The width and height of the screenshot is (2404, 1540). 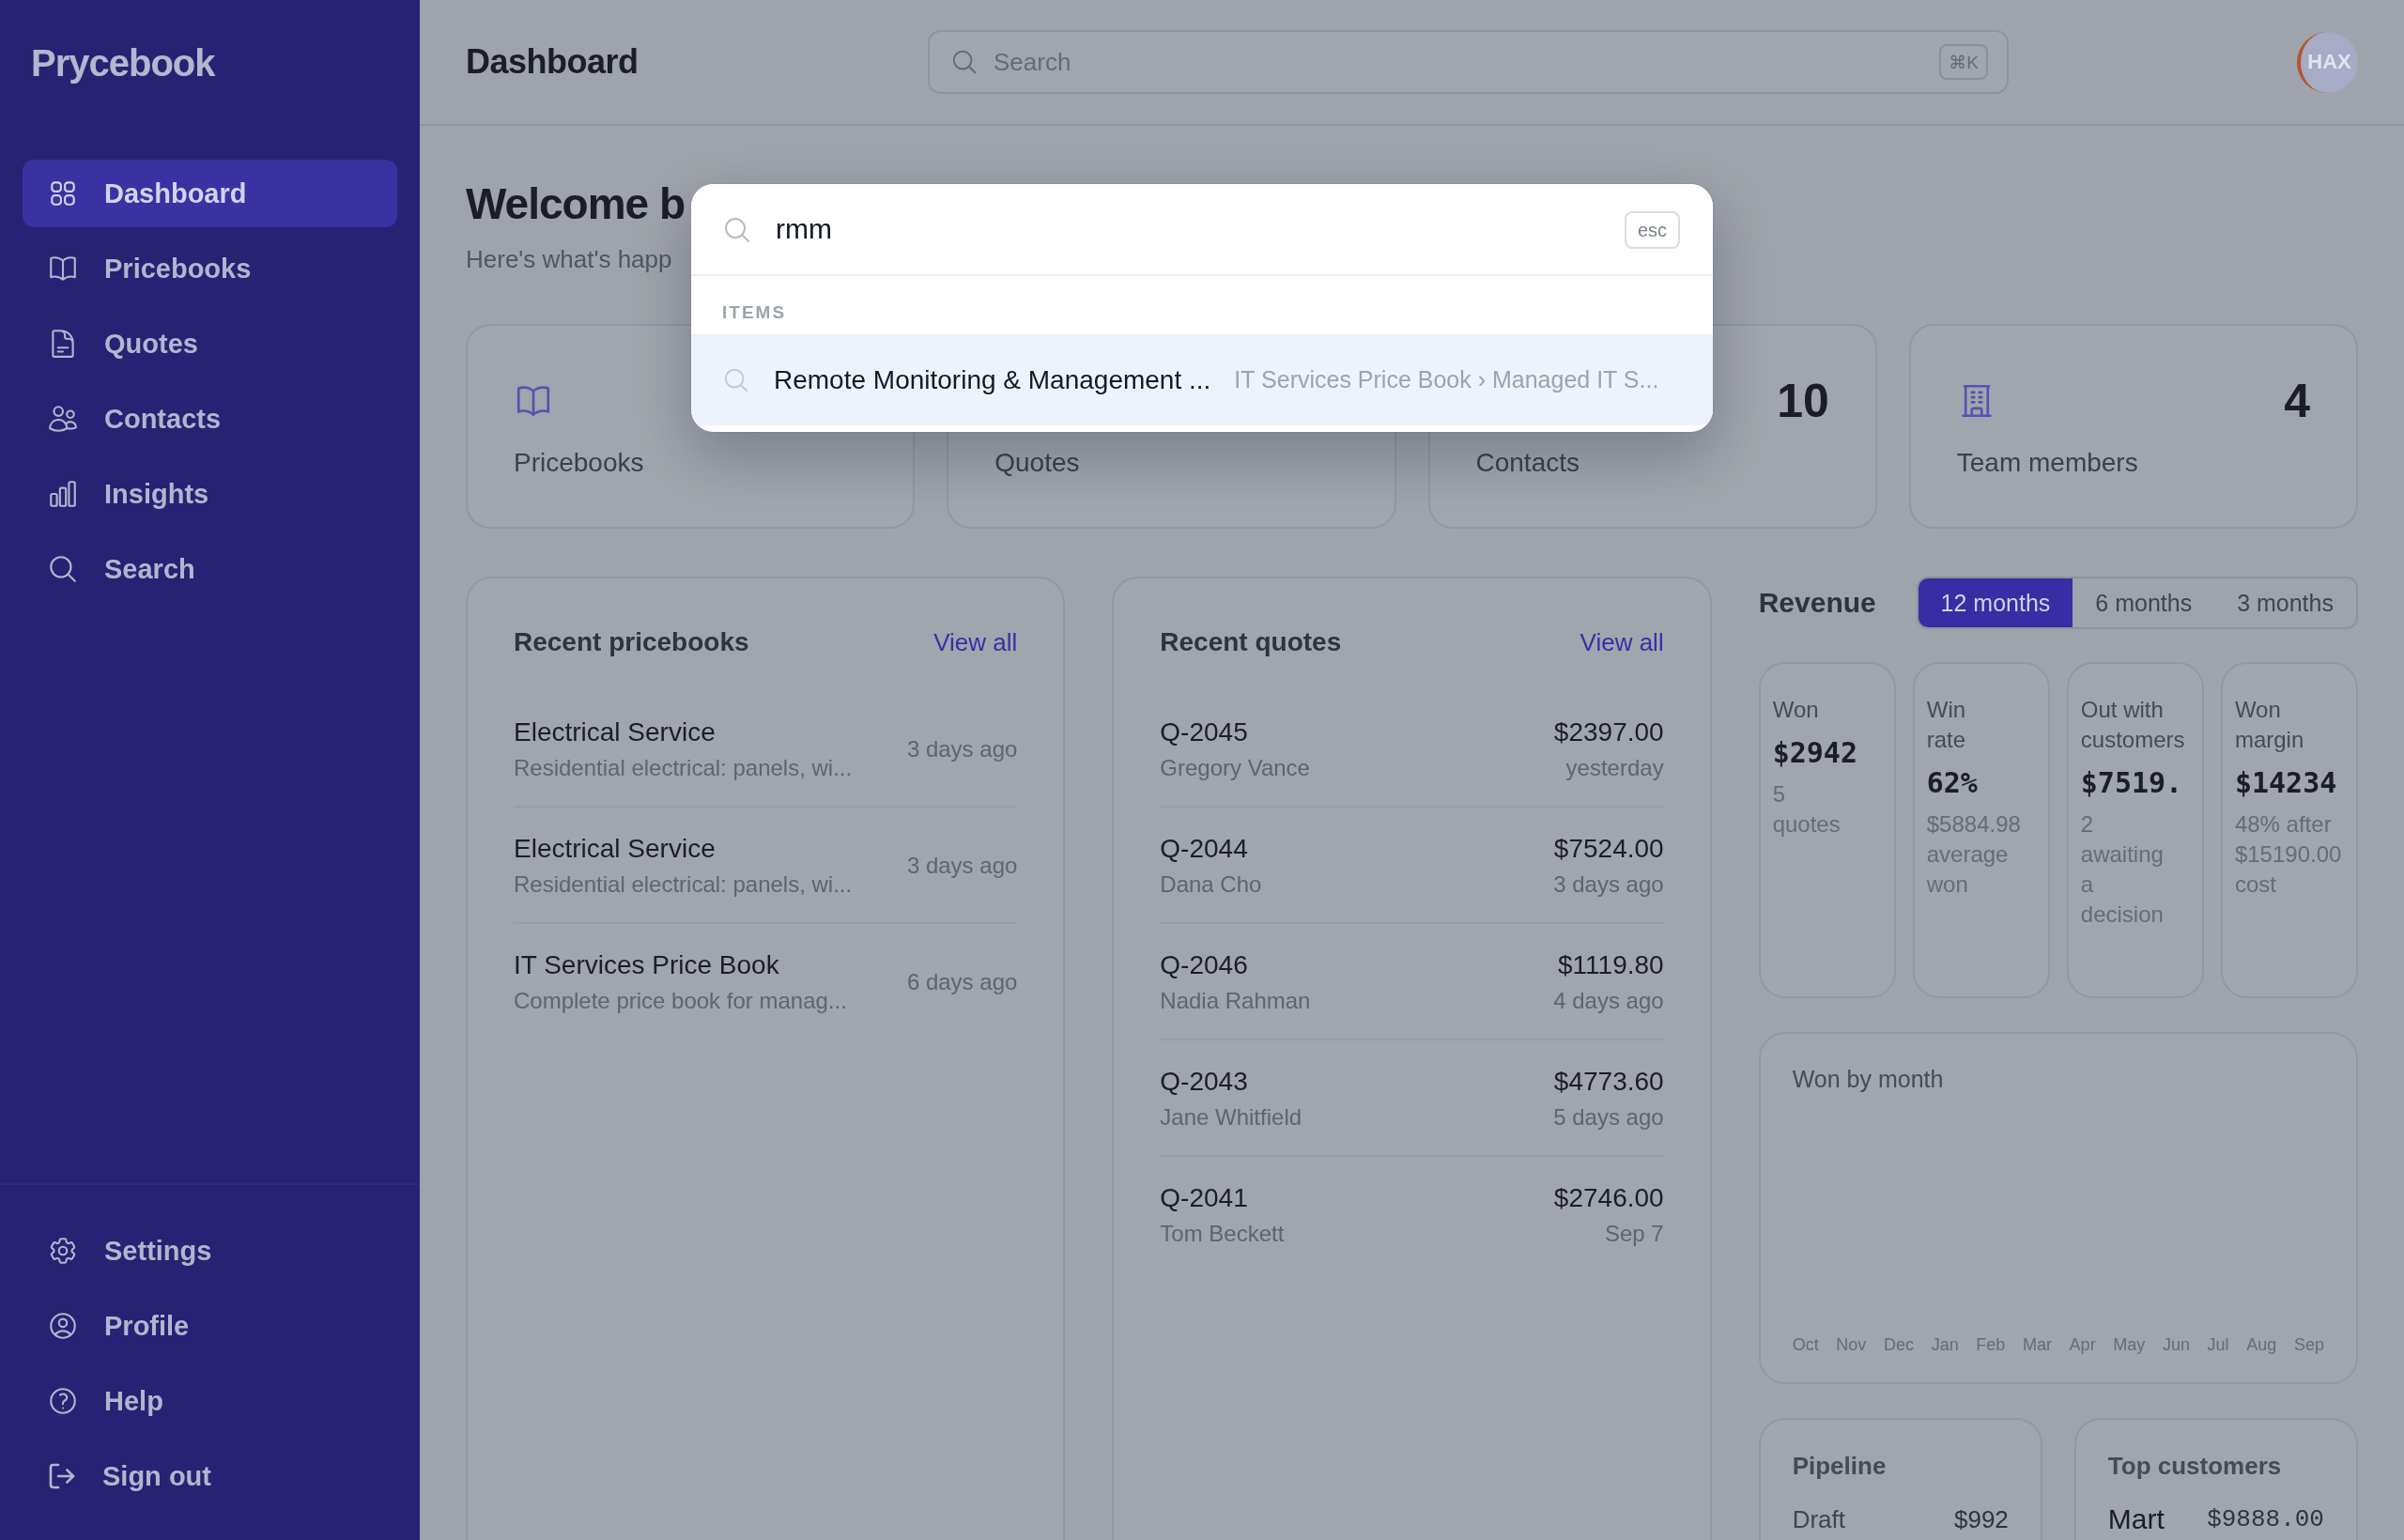 What do you see at coordinates (2297, 400) in the screenshot?
I see `stat-value: 4` at bounding box center [2297, 400].